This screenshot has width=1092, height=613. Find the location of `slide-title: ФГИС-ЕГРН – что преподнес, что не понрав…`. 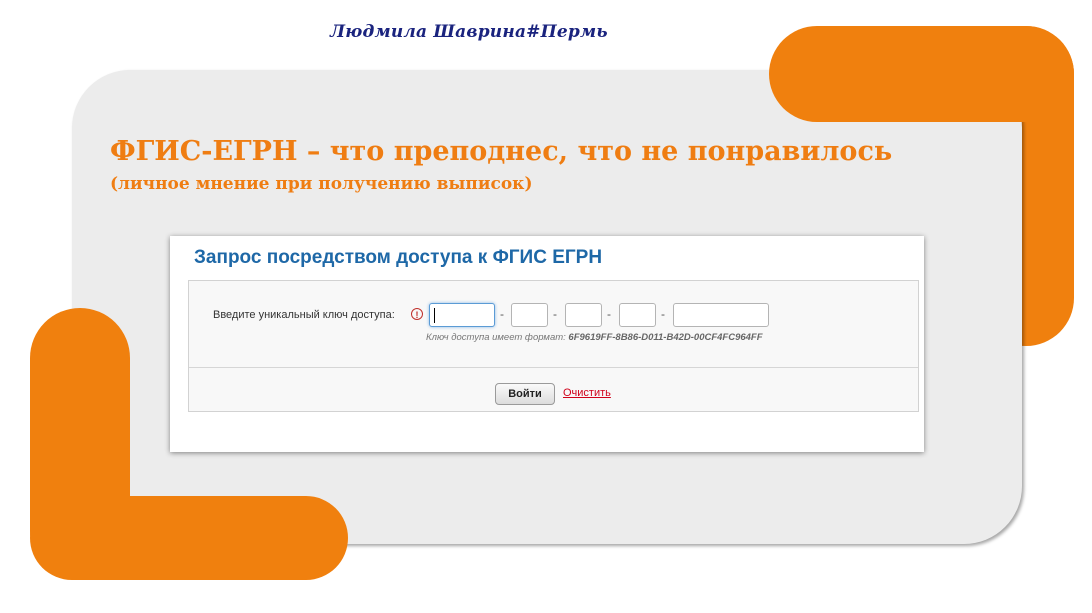

slide-title: ФГИС-ЕГРН – что преподнес, что не понрав… is located at coordinates (501, 151).